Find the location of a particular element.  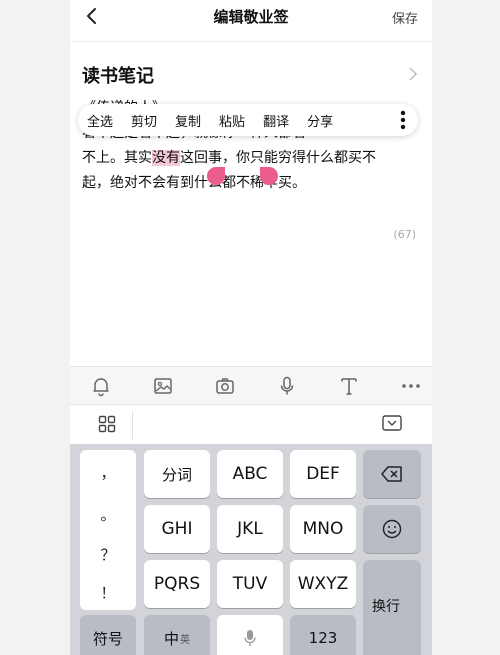

key-label: DEF is located at coordinates (323, 474).